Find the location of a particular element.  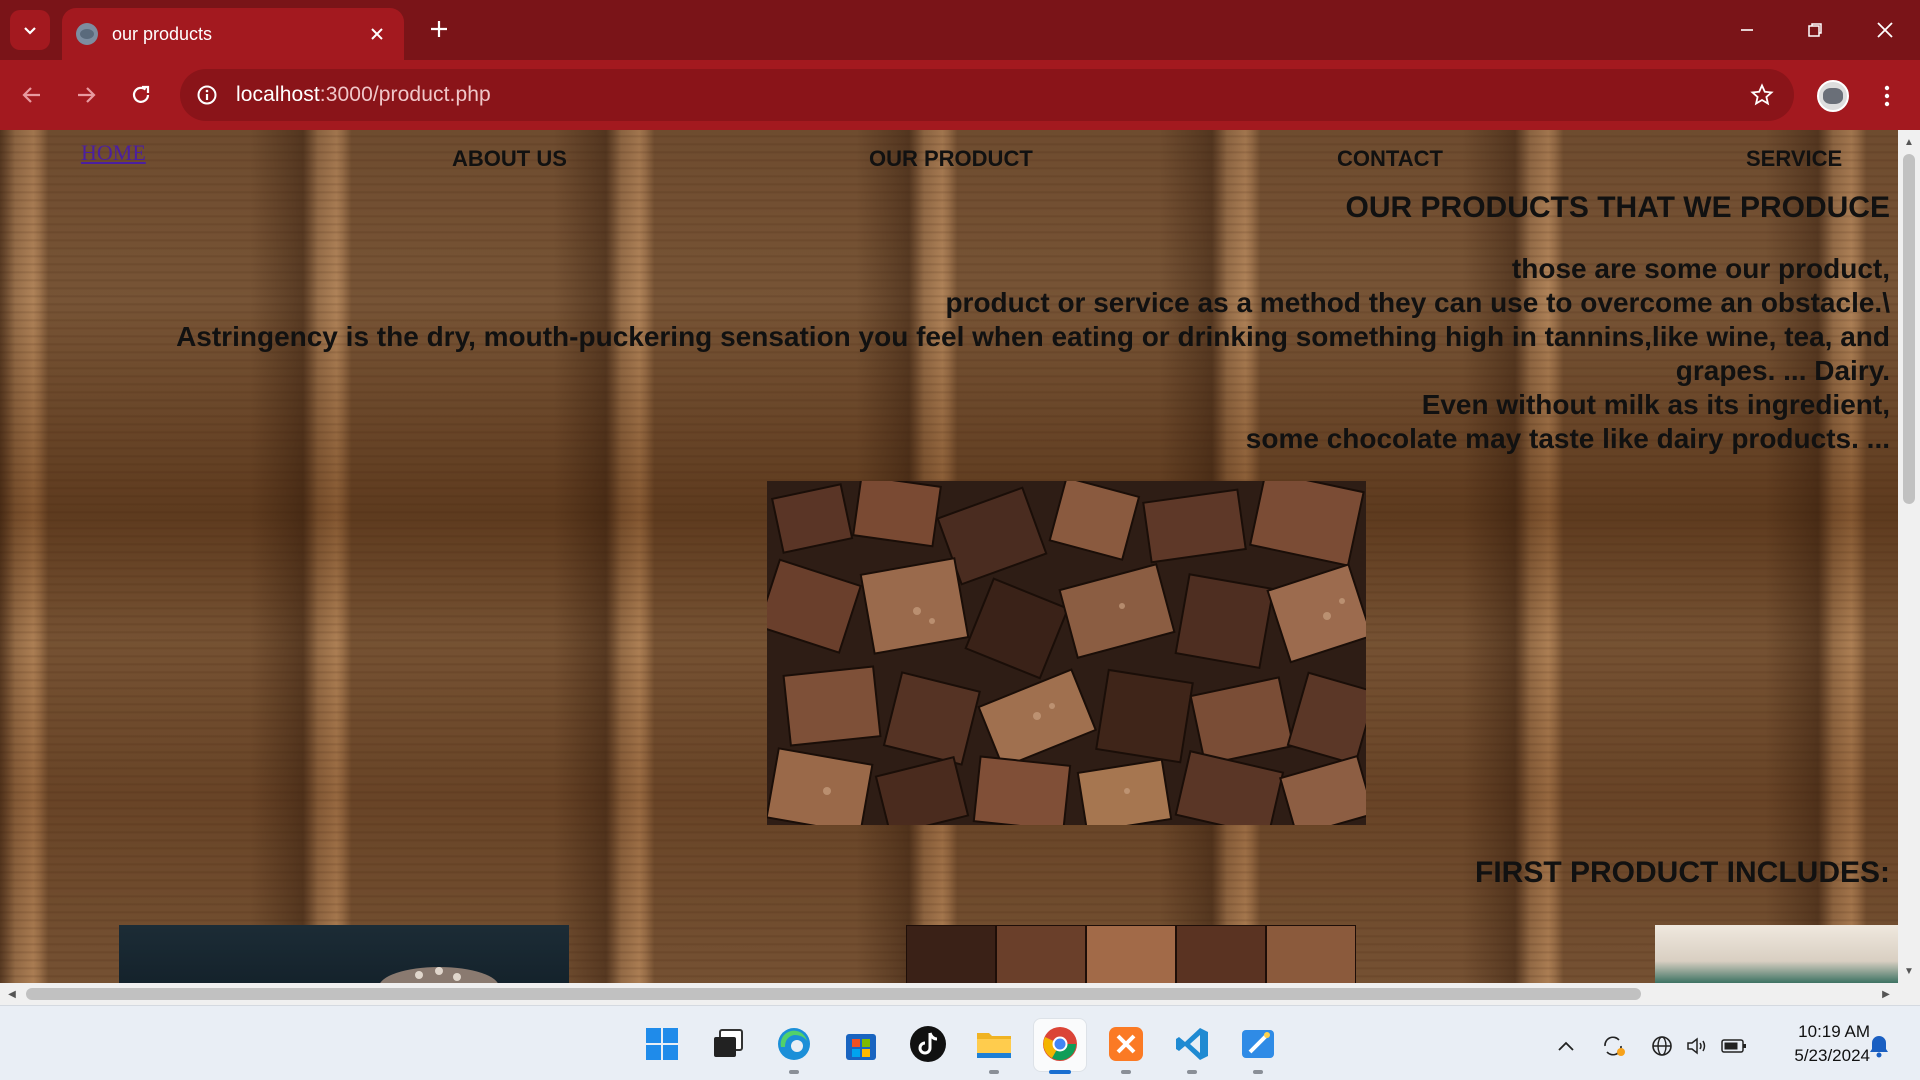

plus-icon is located at coordinates (439, 29).